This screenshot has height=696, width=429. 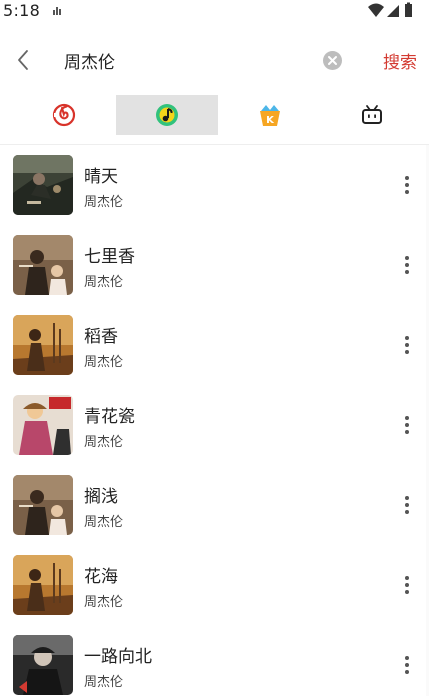 What do you see at coordinates (332, 60) in the screenshot?
I see `clear-circle-icon` at bounding box center [332, 60].